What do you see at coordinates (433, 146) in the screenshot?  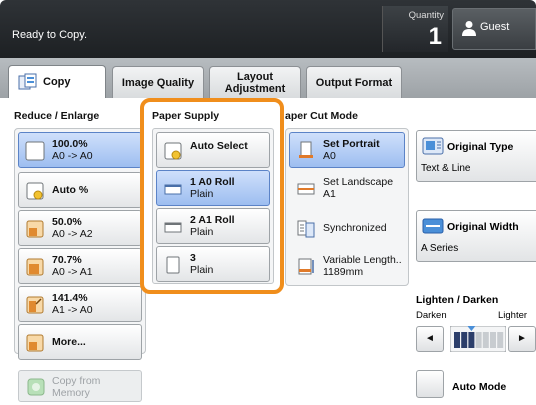 I see `original-type-icon` at bounding box center [433, 146].